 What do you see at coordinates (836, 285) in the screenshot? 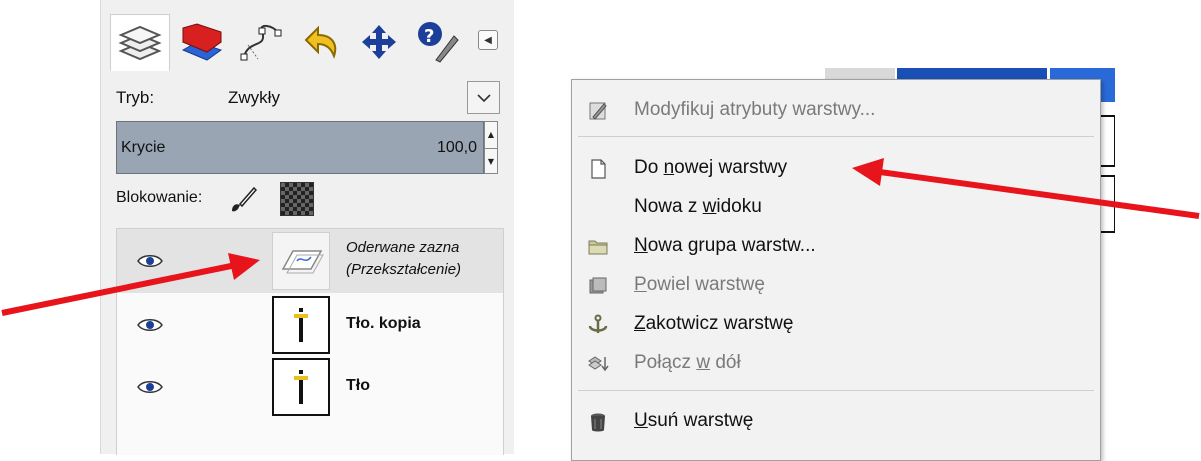
I see `menu-item-duplicate-layer: Powiel warstwę` at bounding box center [836, 285].